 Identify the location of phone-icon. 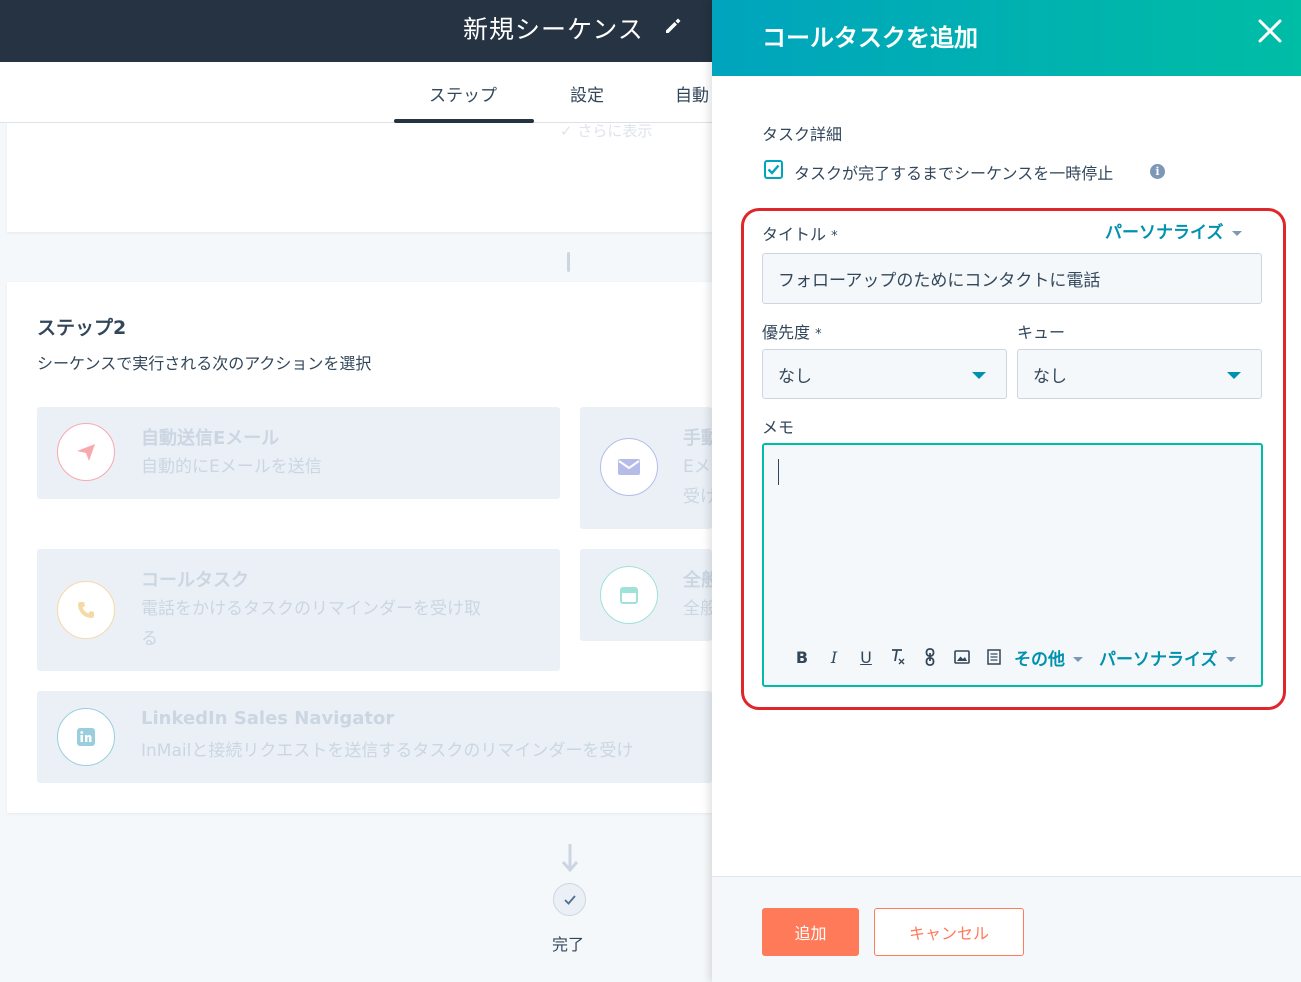
(86, 610).